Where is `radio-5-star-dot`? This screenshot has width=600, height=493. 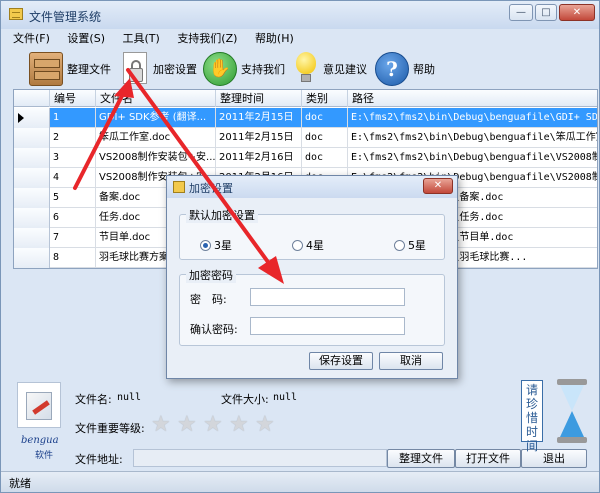
radio-5-star-dot is located at coordinates (399, 245).